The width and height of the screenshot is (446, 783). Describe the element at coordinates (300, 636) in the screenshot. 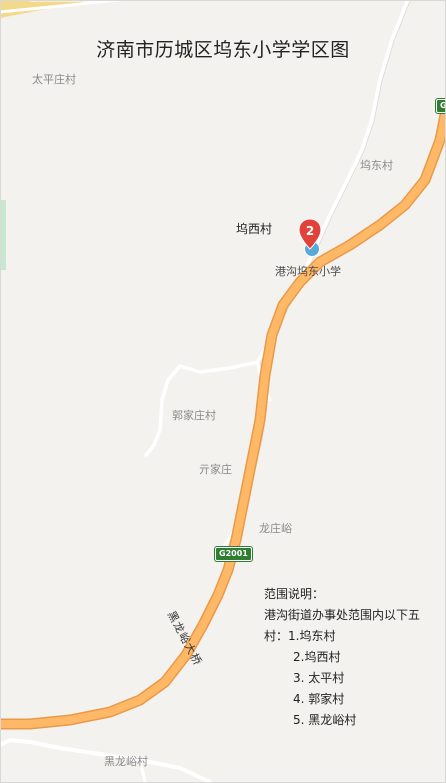

I see `legend-line-2: 村：1.坞东村` at that location.